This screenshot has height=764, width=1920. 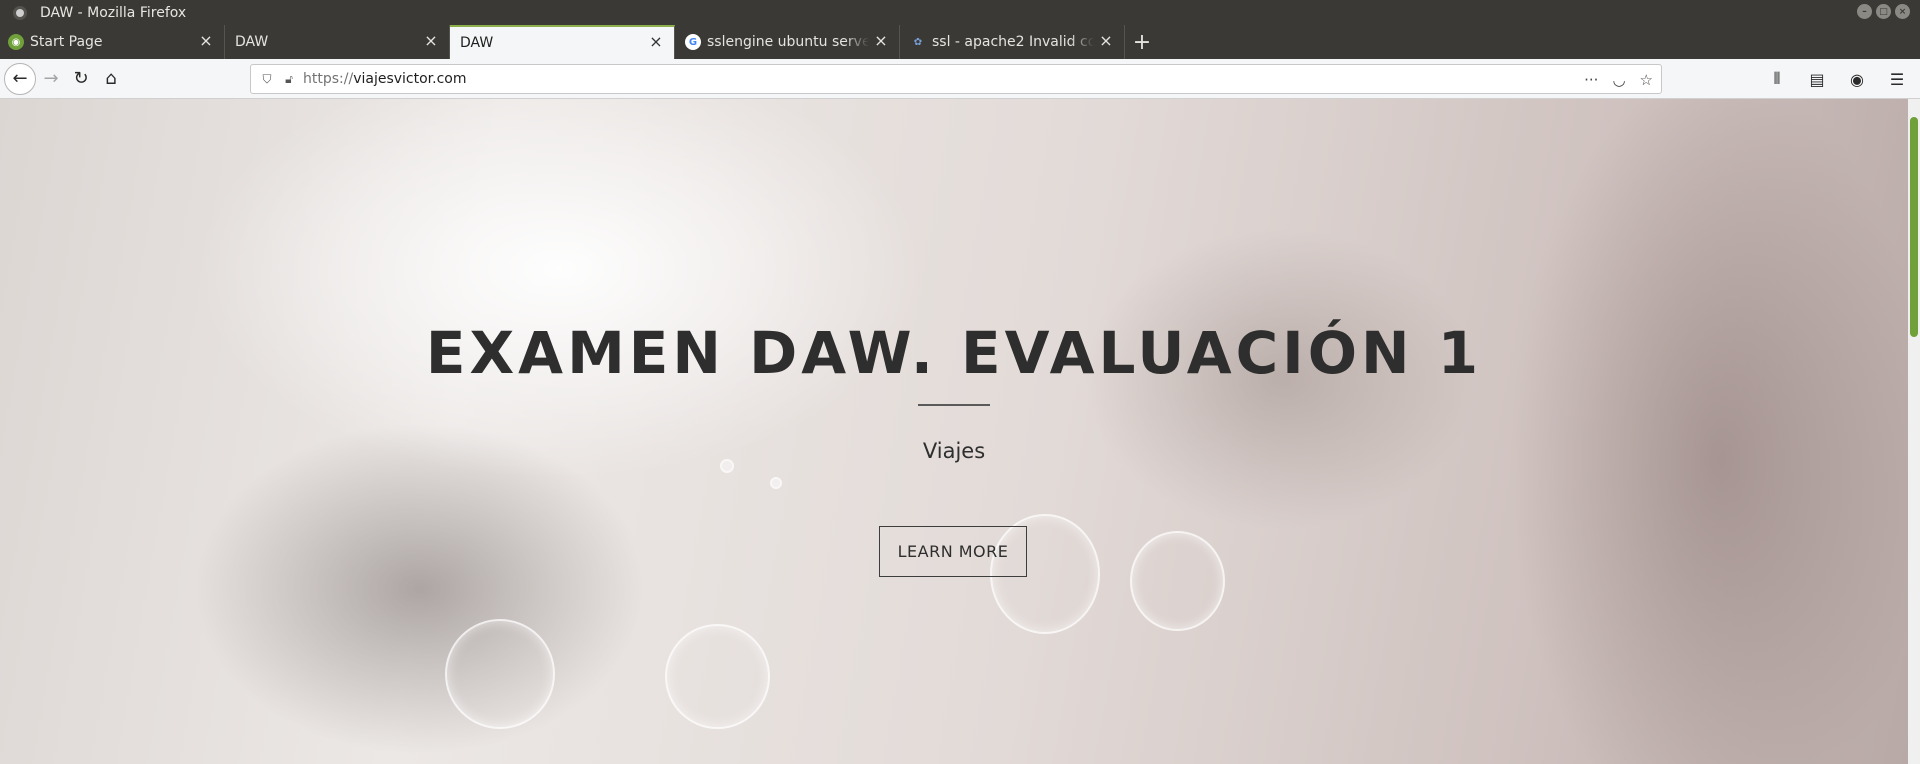 I want to click on tab-ssl-apache2: ✿ ssl - apache2 Invalid com ×, so click(x=1012, y=42).